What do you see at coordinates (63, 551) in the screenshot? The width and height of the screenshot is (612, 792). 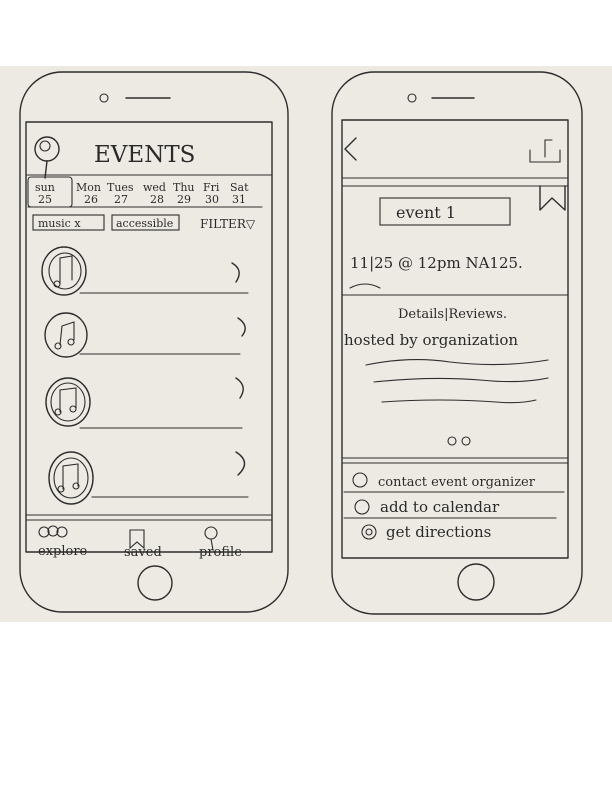 I see `nav-explore: explore` at bounding box center [63, 551].